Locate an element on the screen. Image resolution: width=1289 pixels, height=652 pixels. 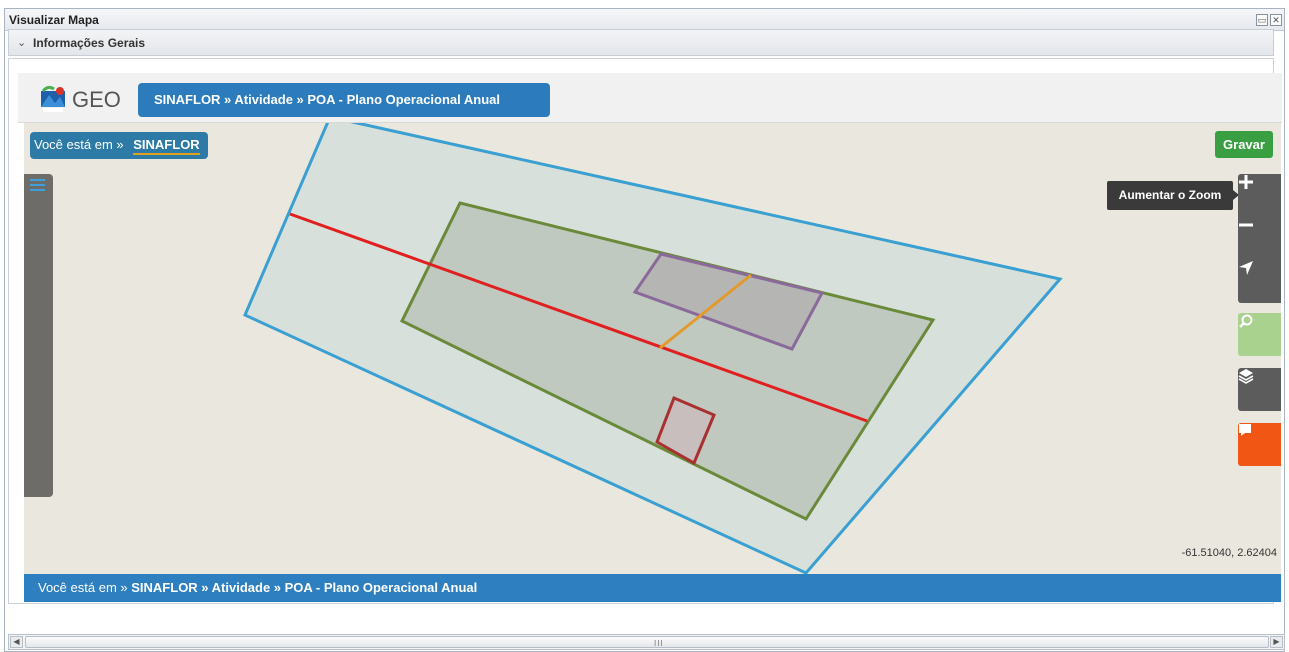
layers-icon is located at coordinates (1246, 376).